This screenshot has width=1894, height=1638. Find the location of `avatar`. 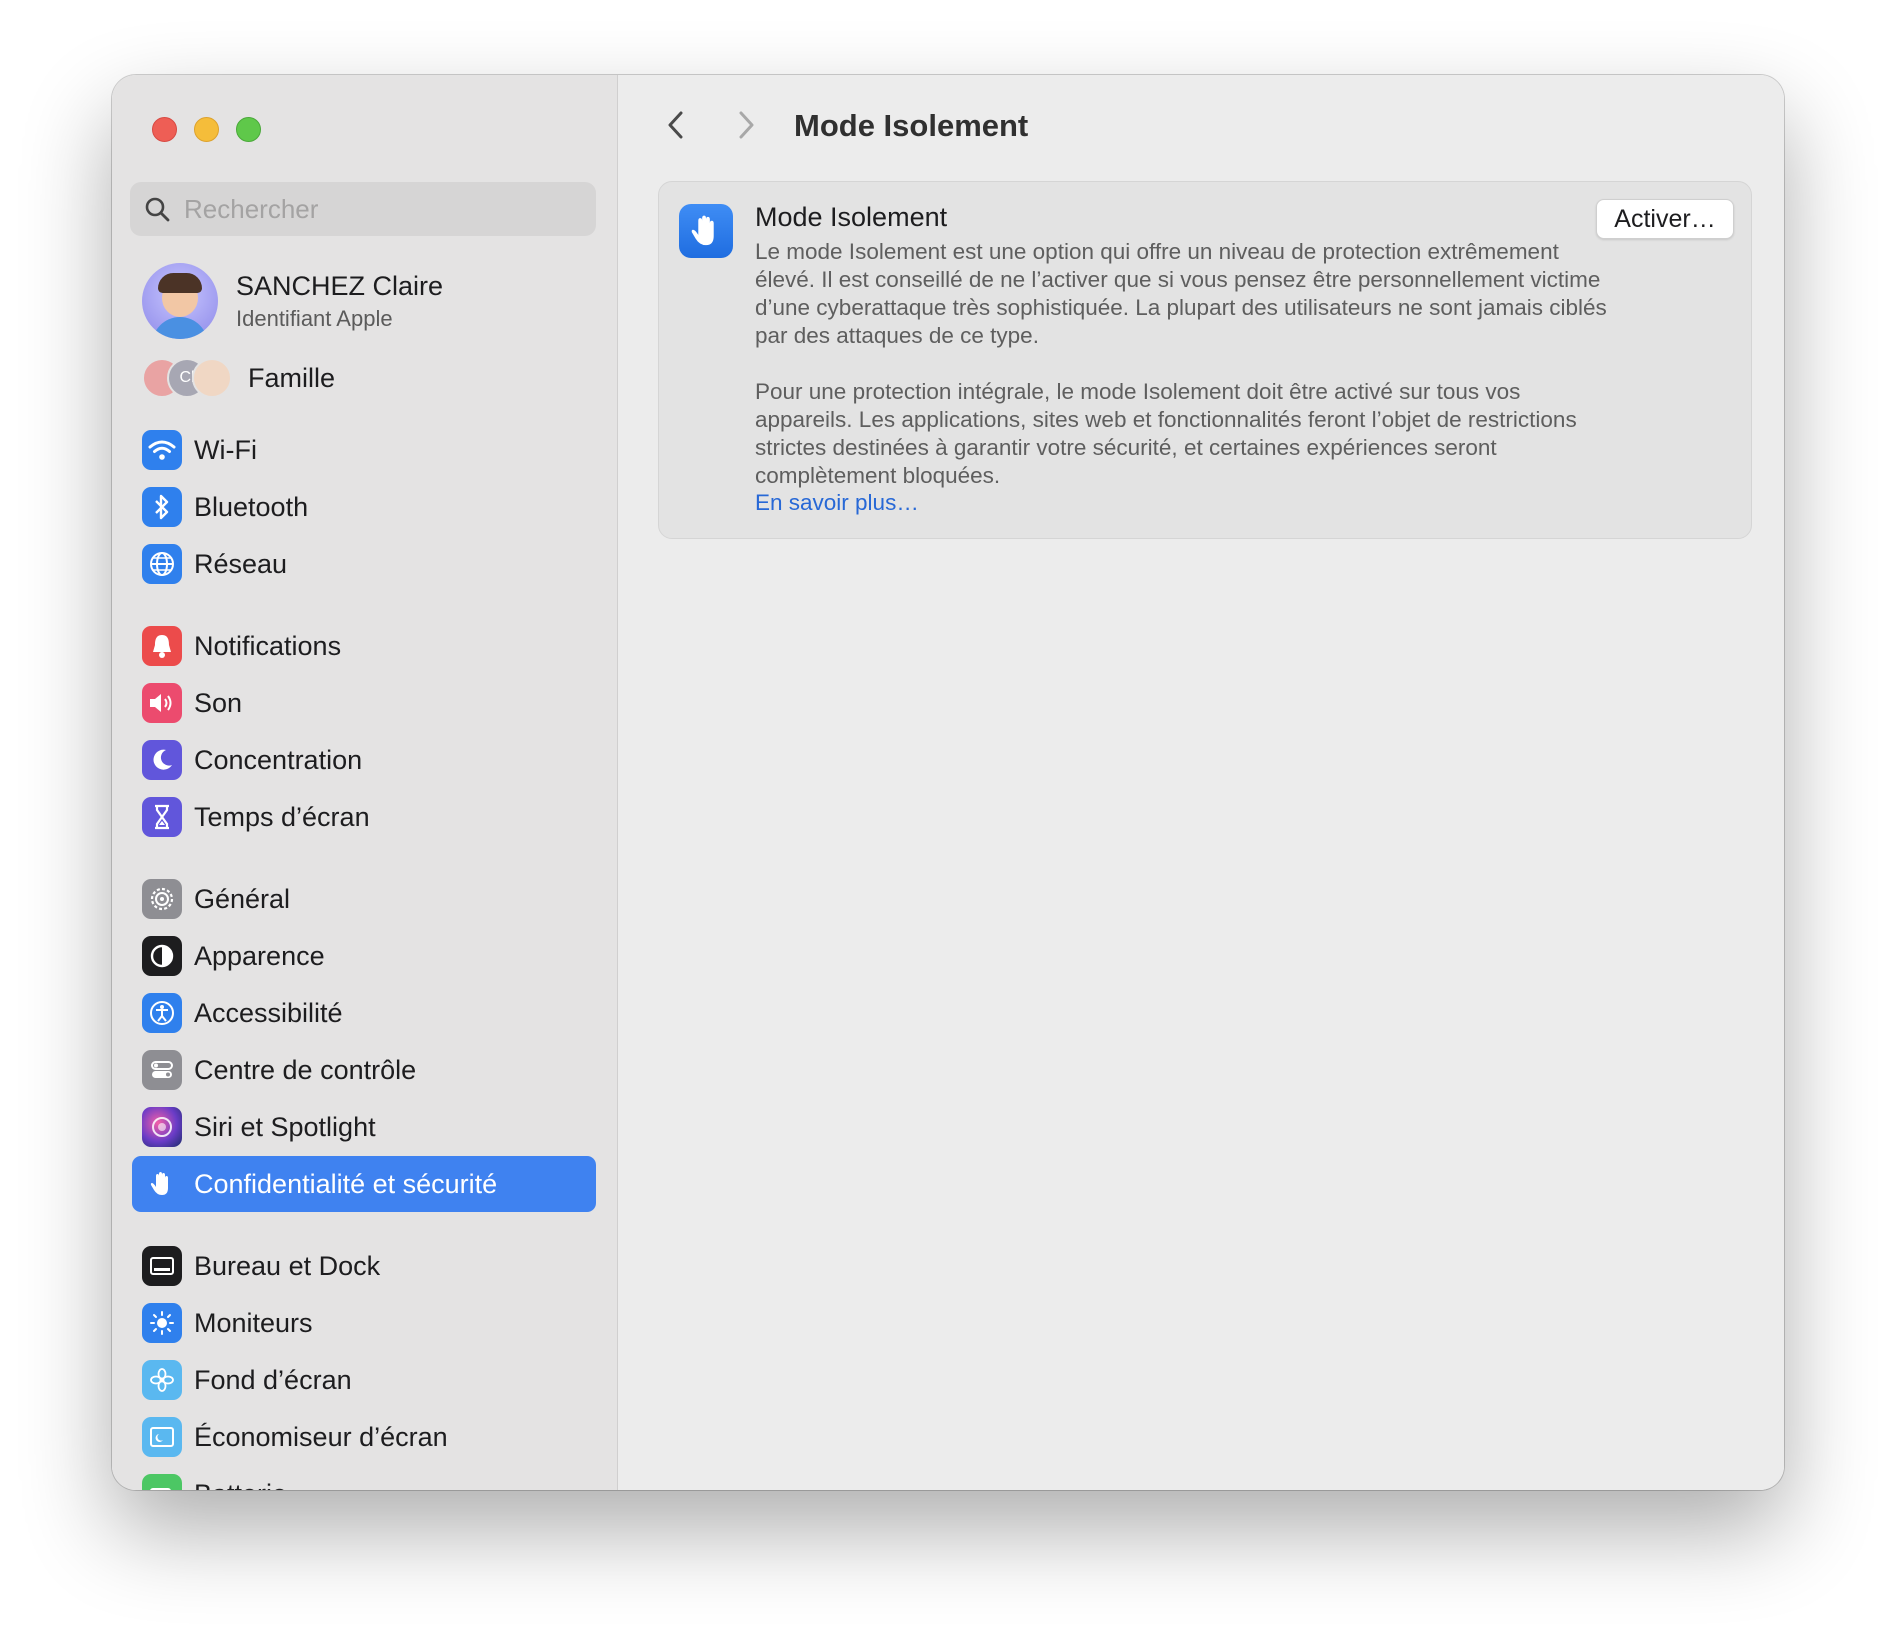

avatar is located at coordinates (180, 301).